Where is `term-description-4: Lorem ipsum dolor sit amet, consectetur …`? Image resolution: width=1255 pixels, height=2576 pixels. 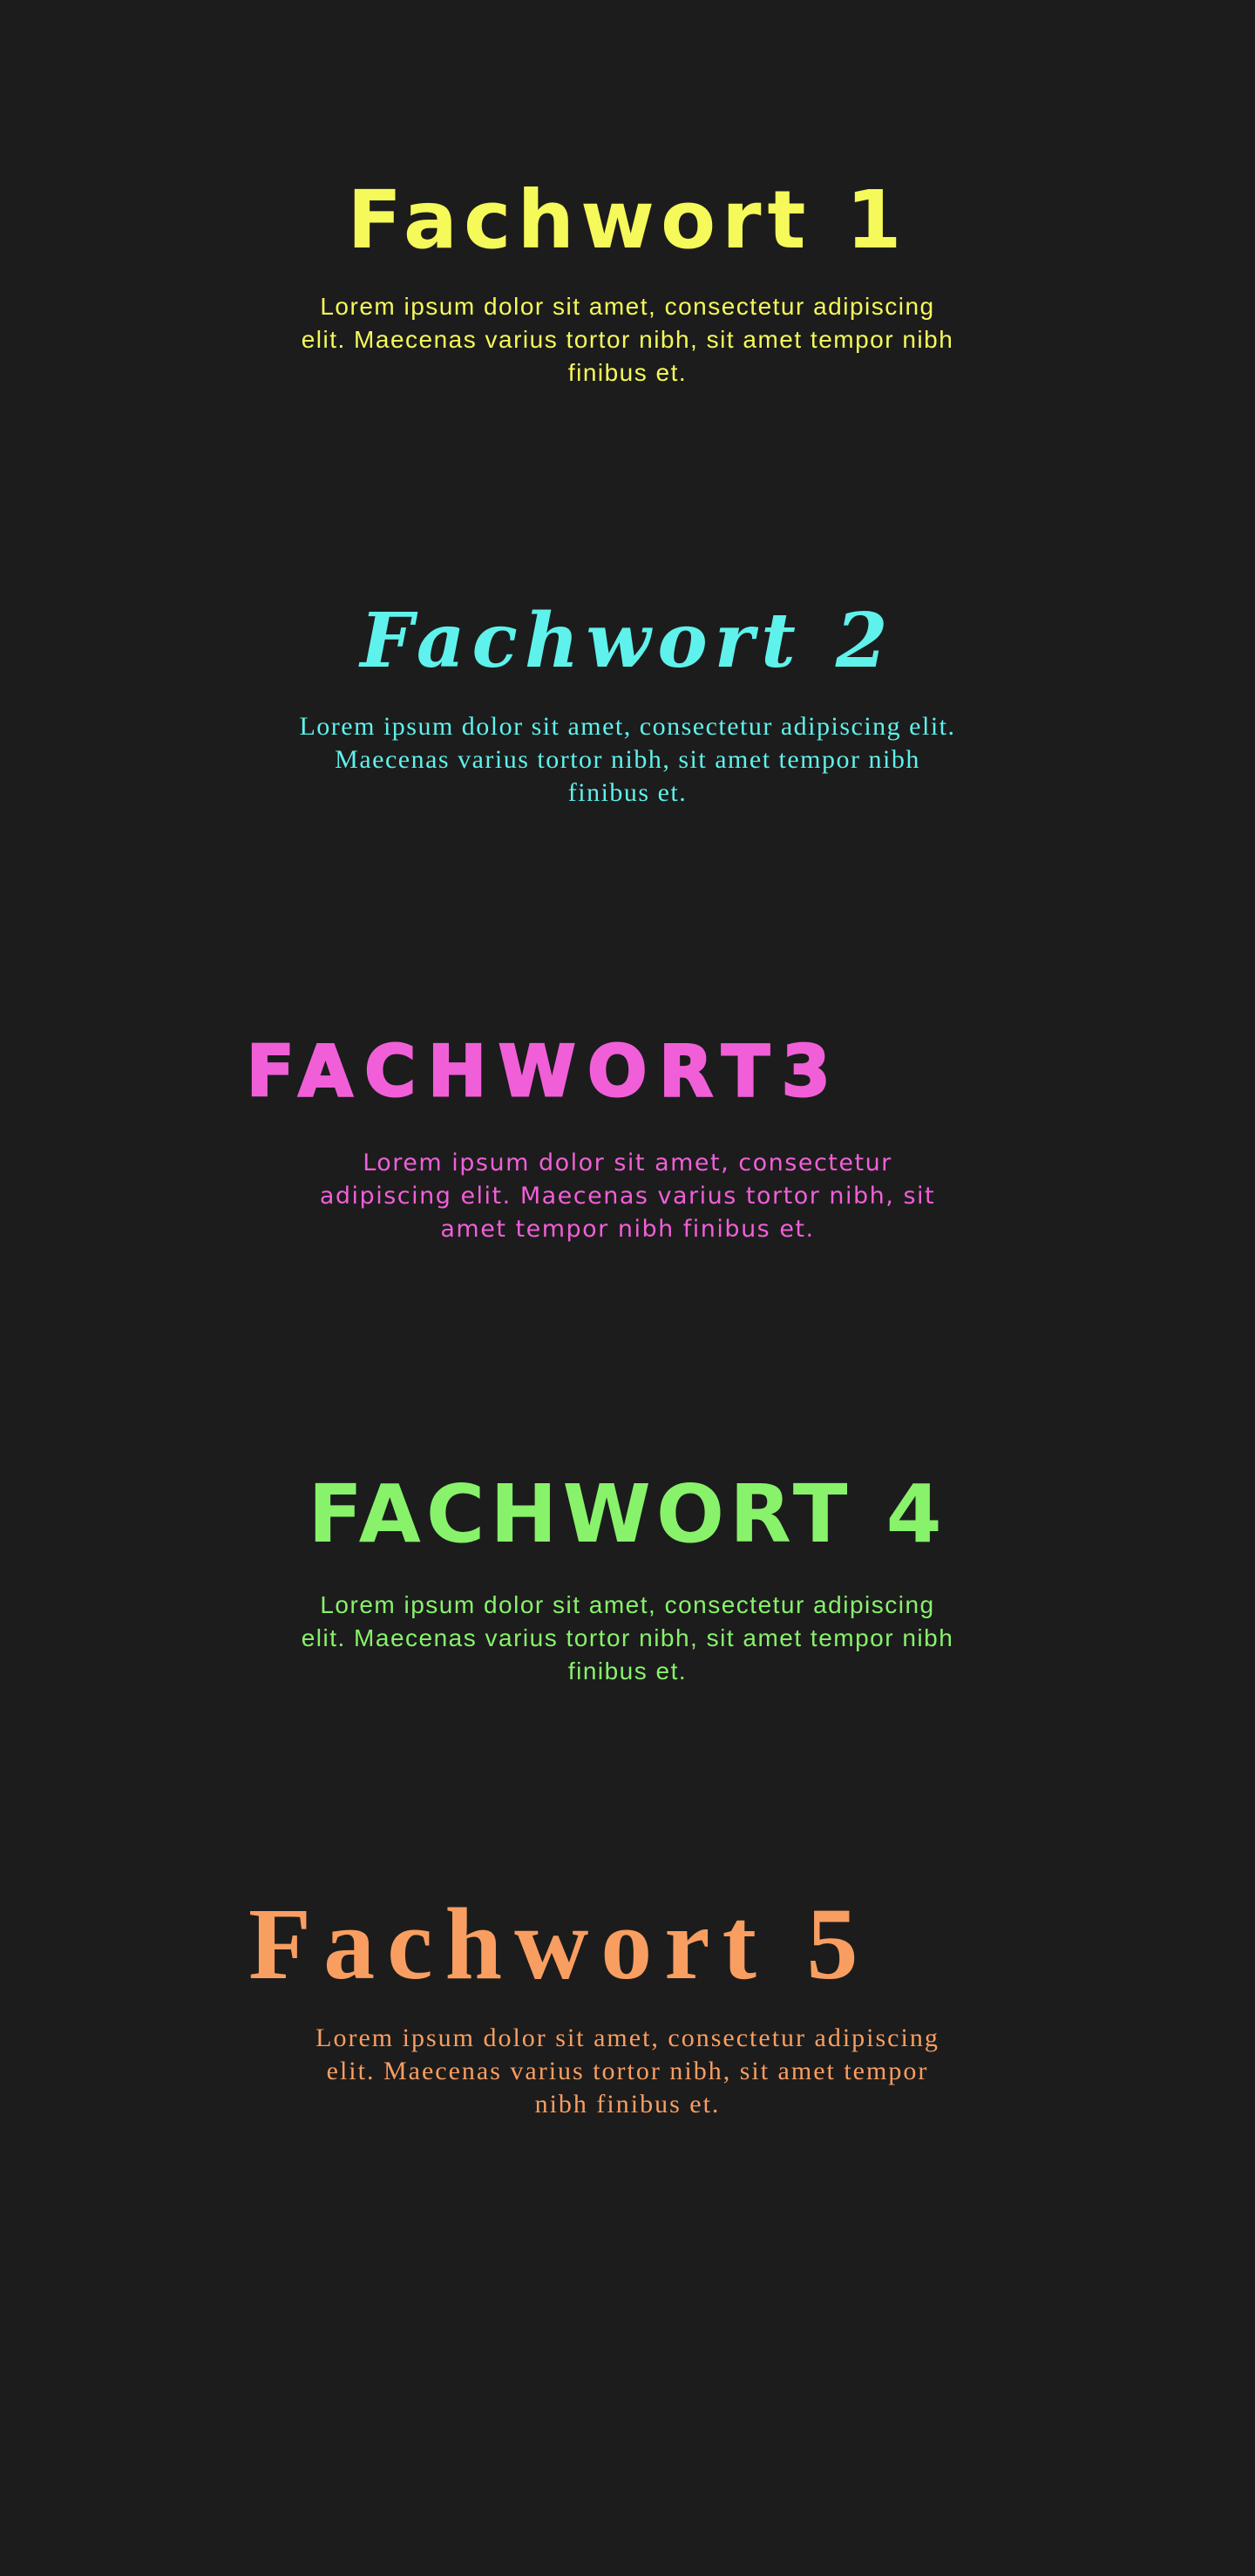
term-description-4: Lorem ipsum dolor sit amet, consectetur … is located at coordinates (628, 1638).